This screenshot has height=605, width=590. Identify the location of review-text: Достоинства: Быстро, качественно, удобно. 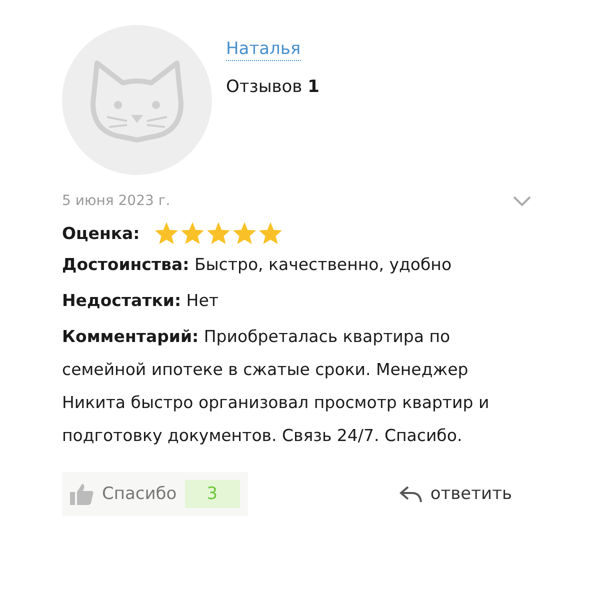
(257, 265).